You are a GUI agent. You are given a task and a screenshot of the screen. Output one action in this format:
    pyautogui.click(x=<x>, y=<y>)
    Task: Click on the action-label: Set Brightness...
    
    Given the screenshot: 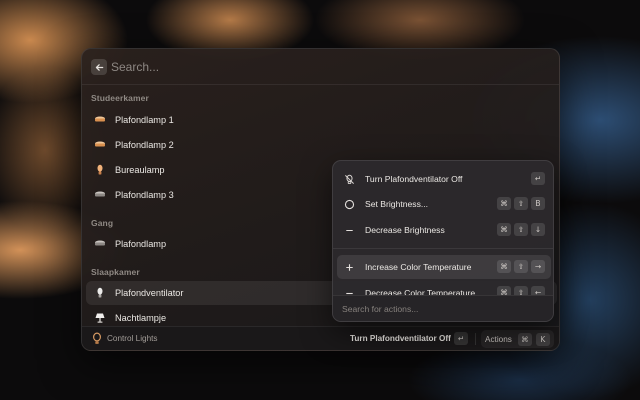 What is the action you would take?
    pyautogui.click(x=397, y=204)
    